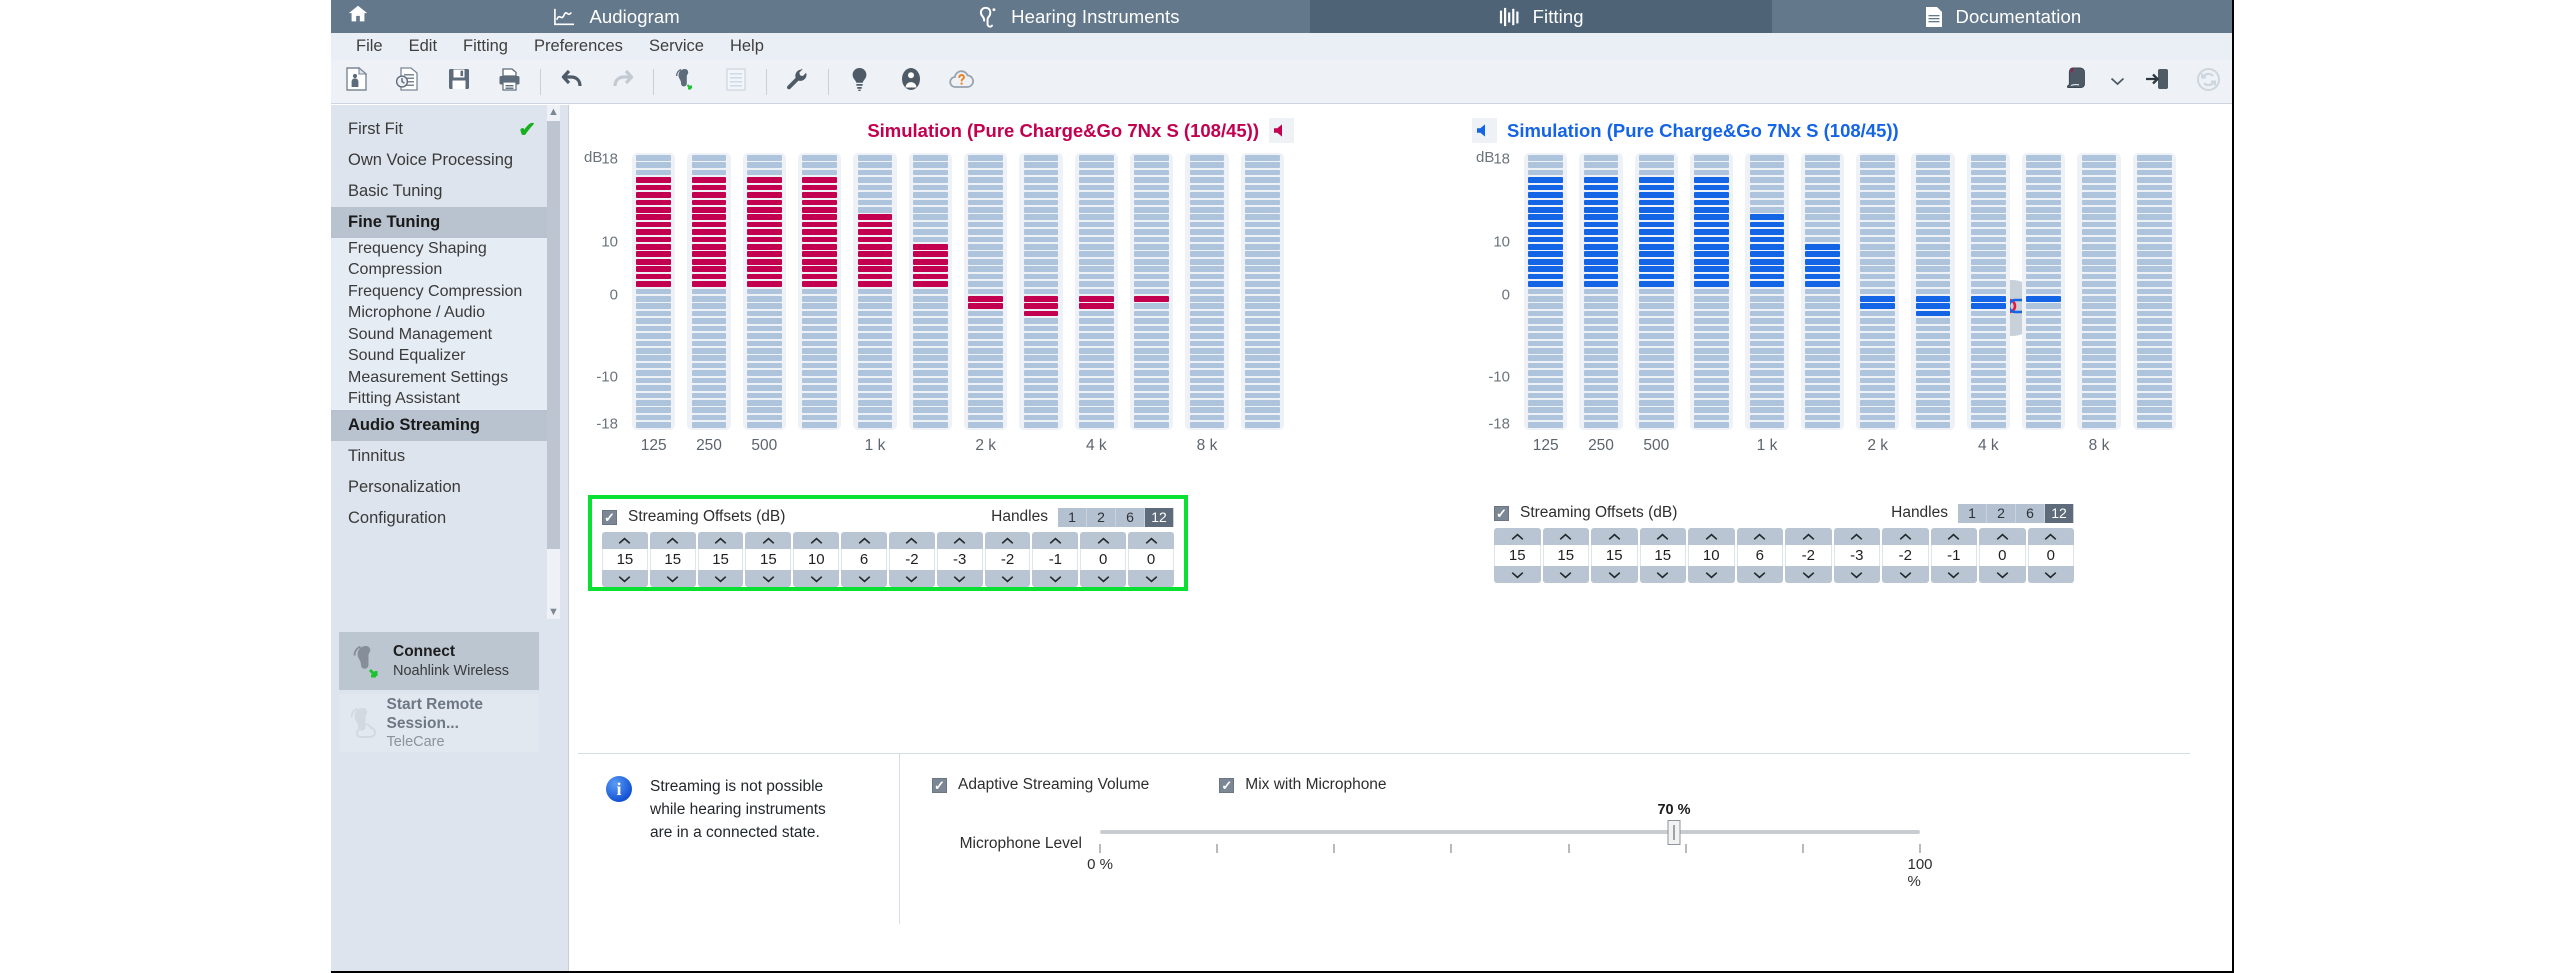  Describe the element at coordinates (1130, 517) in the screenshot. I see `left-handles-option-6: 6` at that location.